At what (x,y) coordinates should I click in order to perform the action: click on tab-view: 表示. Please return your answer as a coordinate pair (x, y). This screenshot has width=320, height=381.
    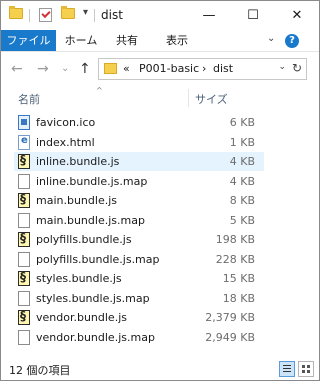
    Looking at the image, I should click on (177, 40).